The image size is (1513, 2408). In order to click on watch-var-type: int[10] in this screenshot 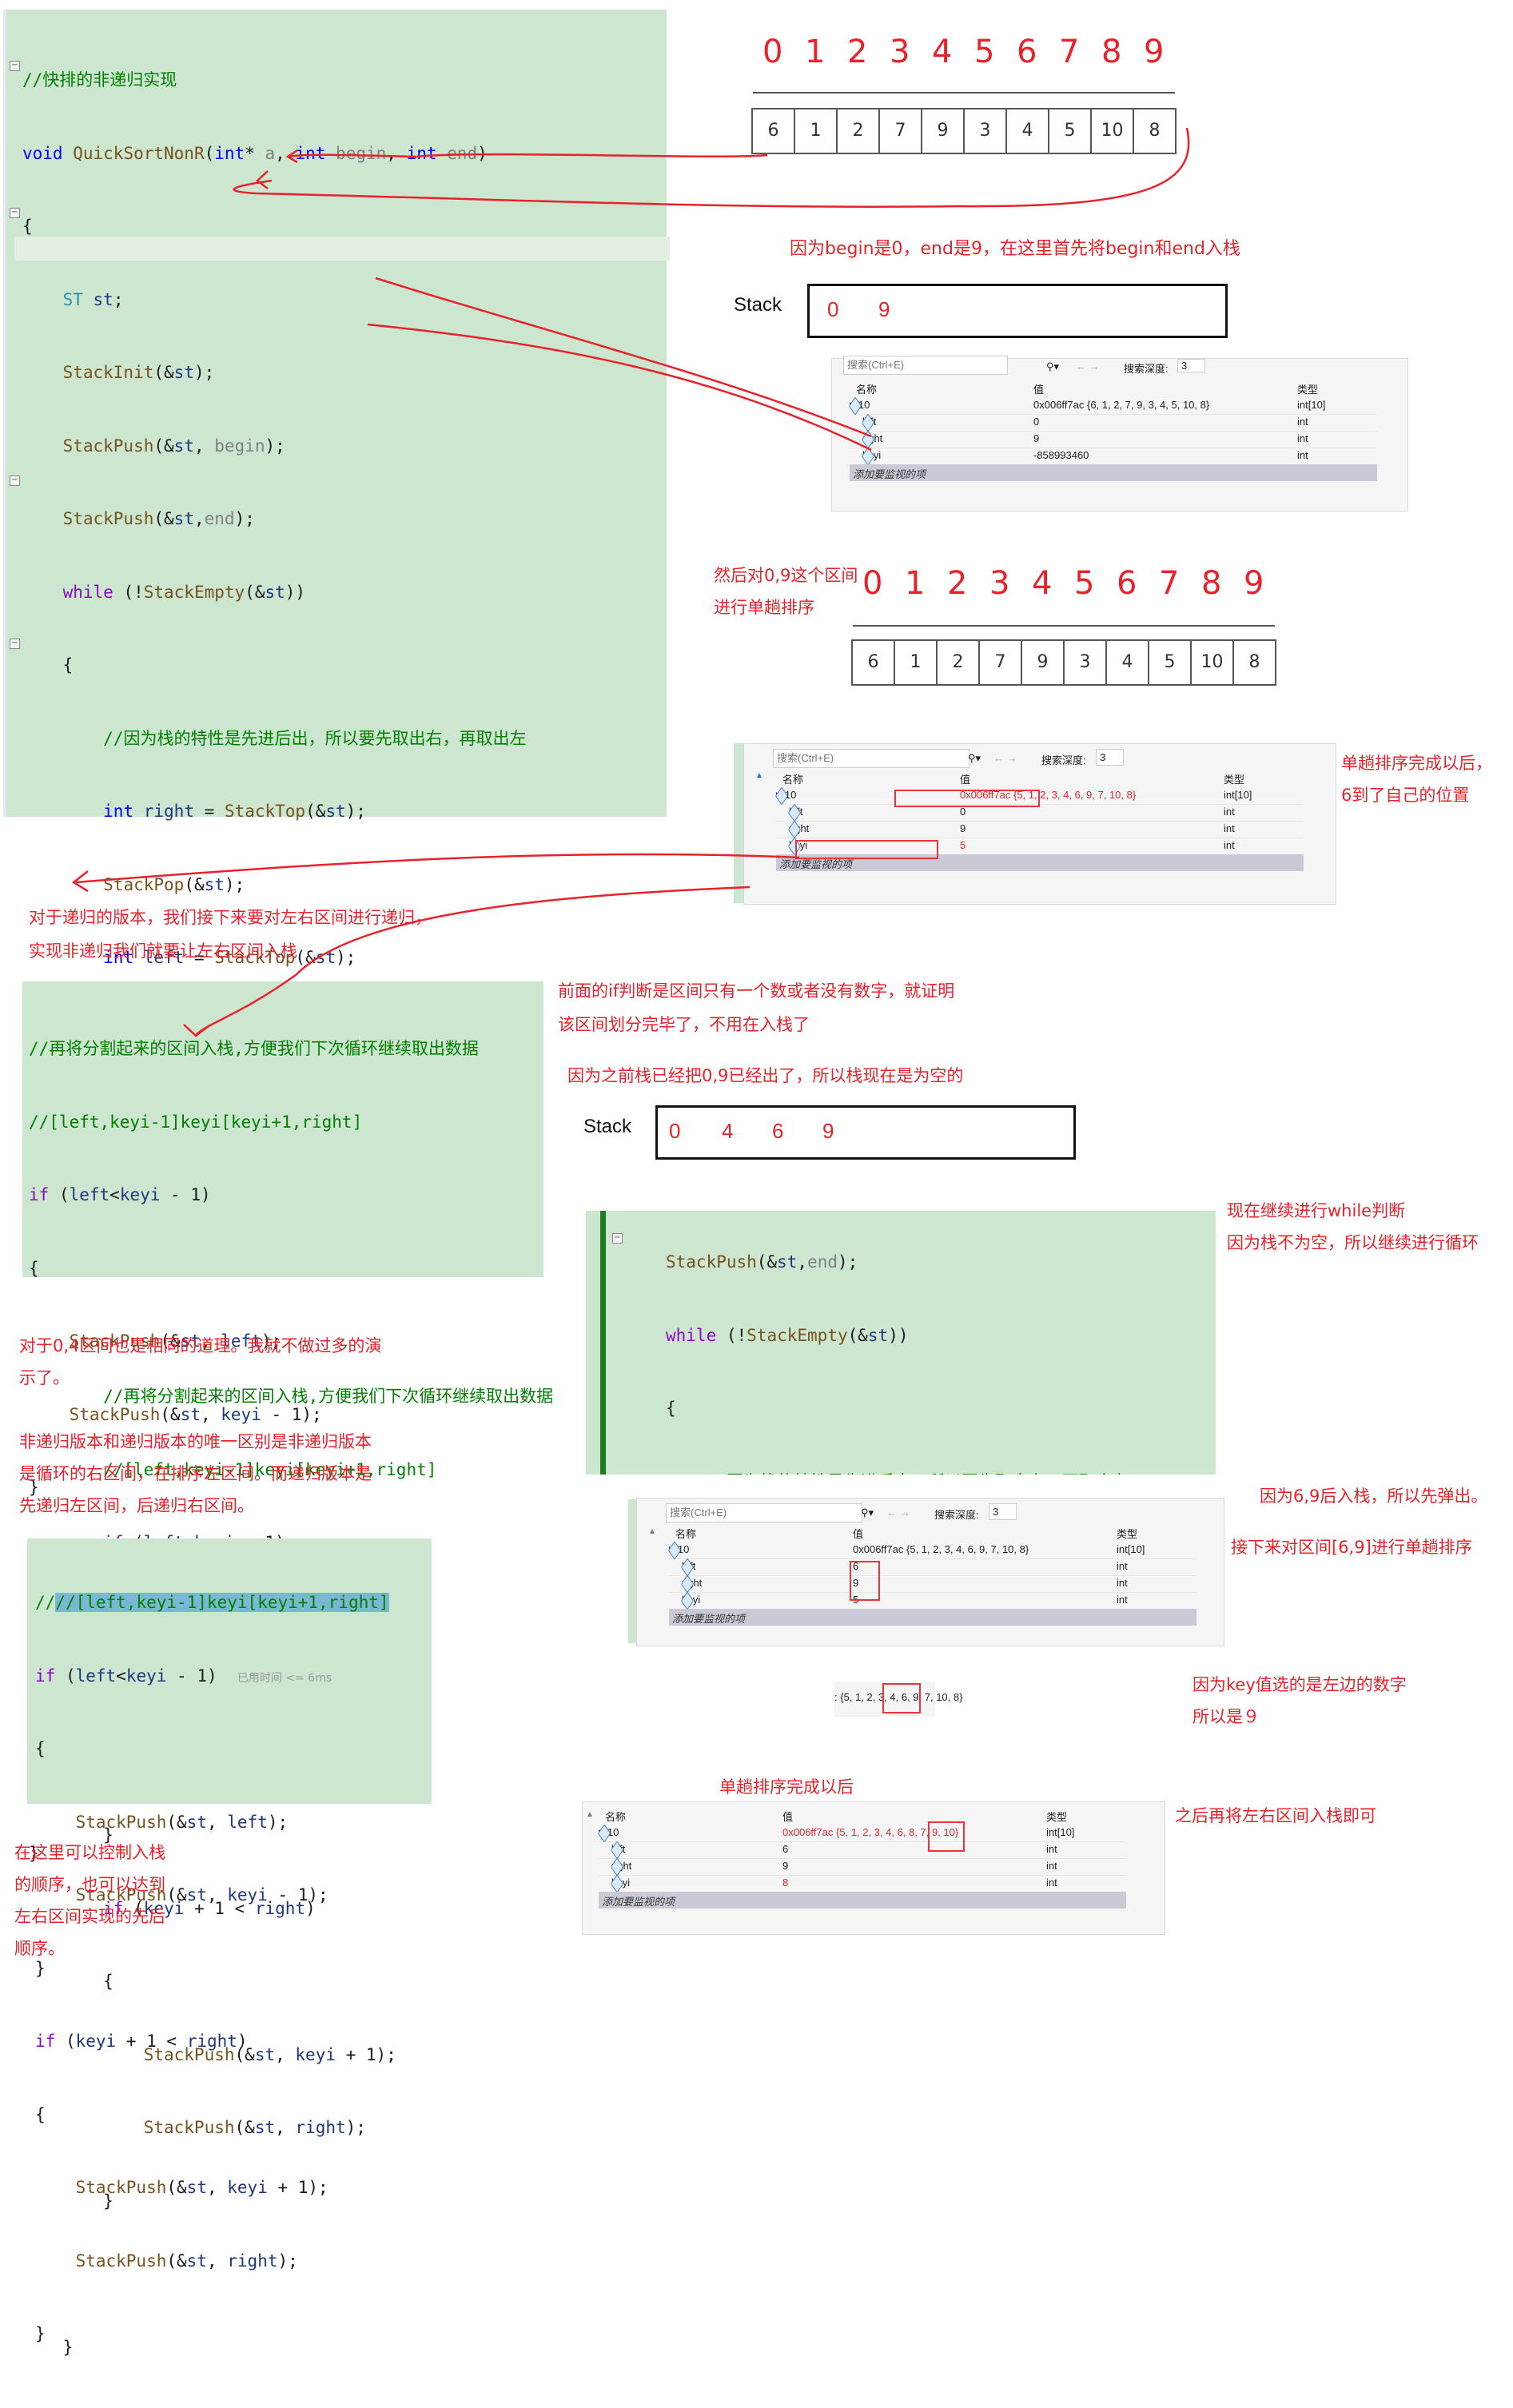, I will do `click(1311, 405)`.